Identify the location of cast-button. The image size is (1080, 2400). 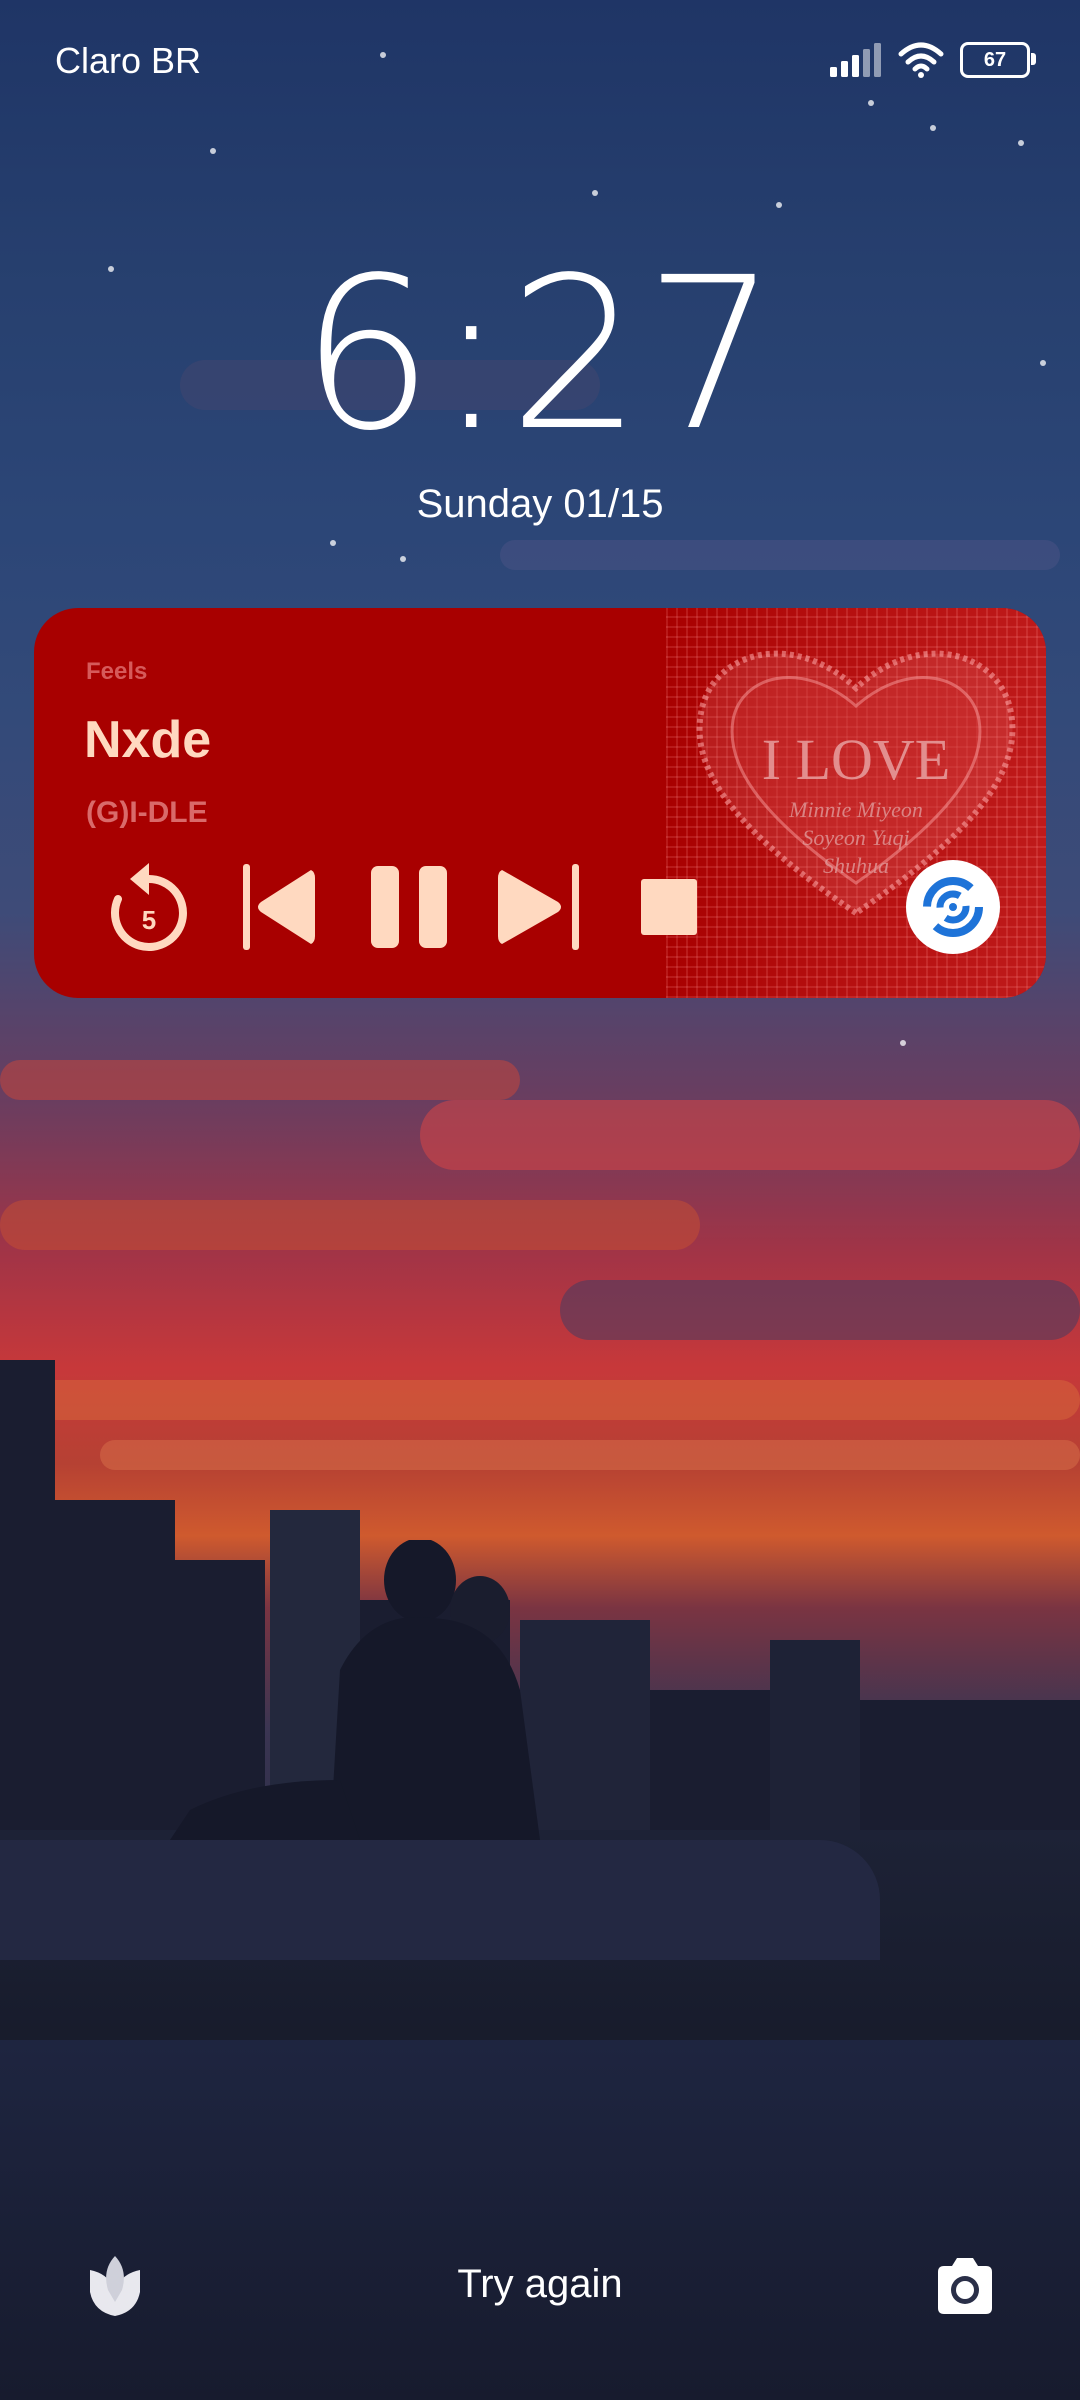
(953, 907).